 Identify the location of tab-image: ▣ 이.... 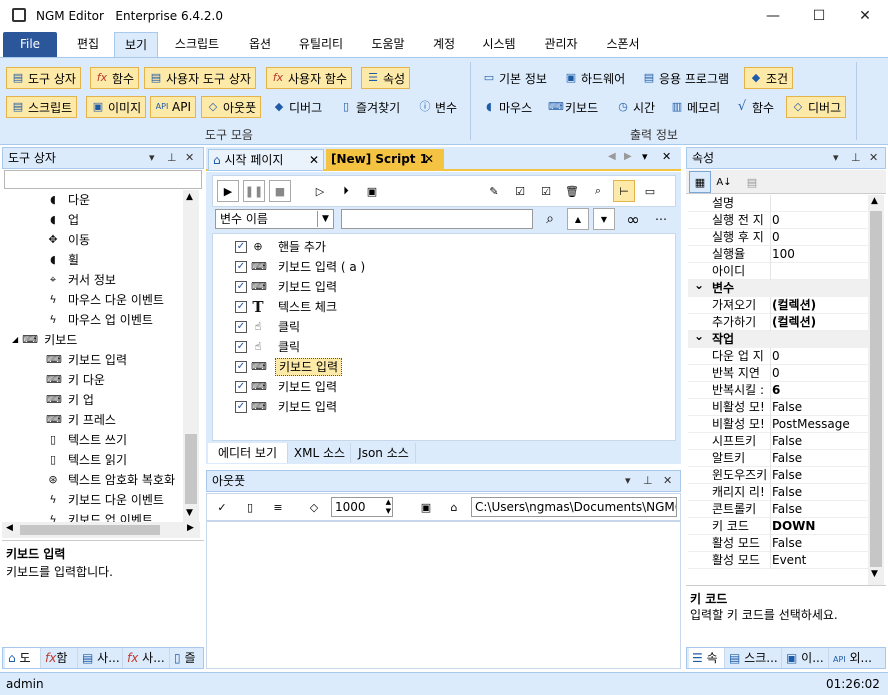
(806, 658).